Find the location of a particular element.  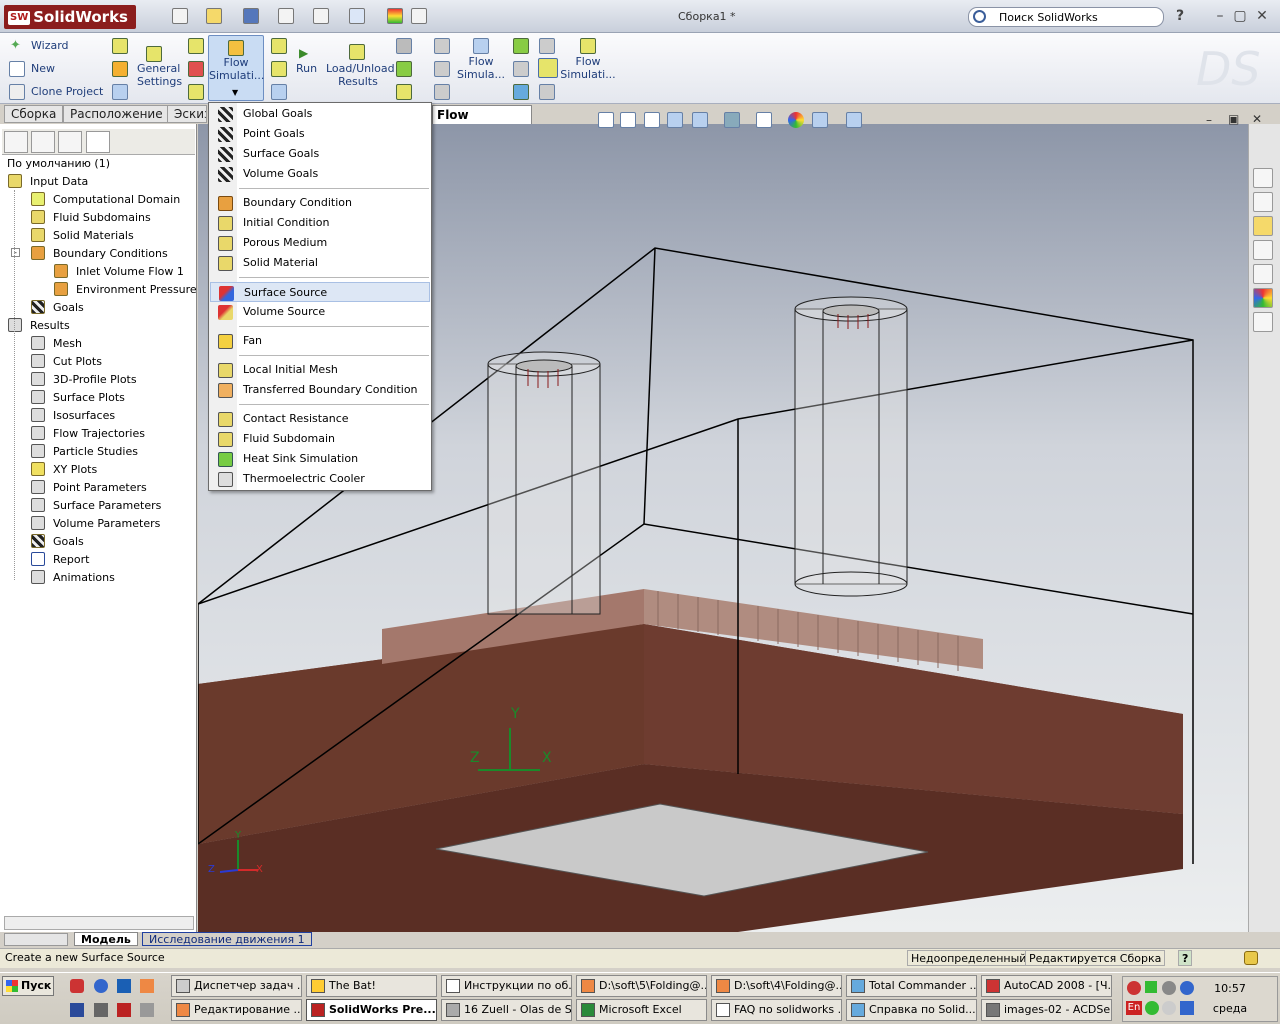

tree-input-data: Input Data is located at coordinates (59, 181).